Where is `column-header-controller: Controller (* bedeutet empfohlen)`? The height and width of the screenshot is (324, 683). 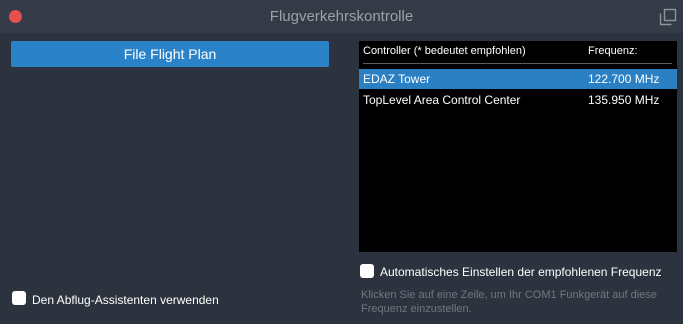 column-header-controller: Controller (* bedeutet empfohlen) is located at coordinates (444, 51).